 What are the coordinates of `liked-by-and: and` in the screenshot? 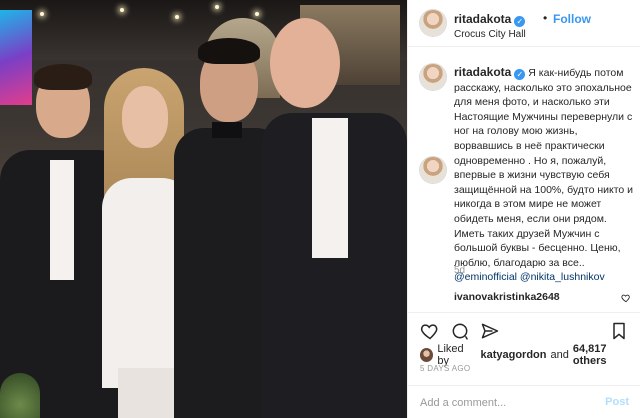 It's located at (559, 355).